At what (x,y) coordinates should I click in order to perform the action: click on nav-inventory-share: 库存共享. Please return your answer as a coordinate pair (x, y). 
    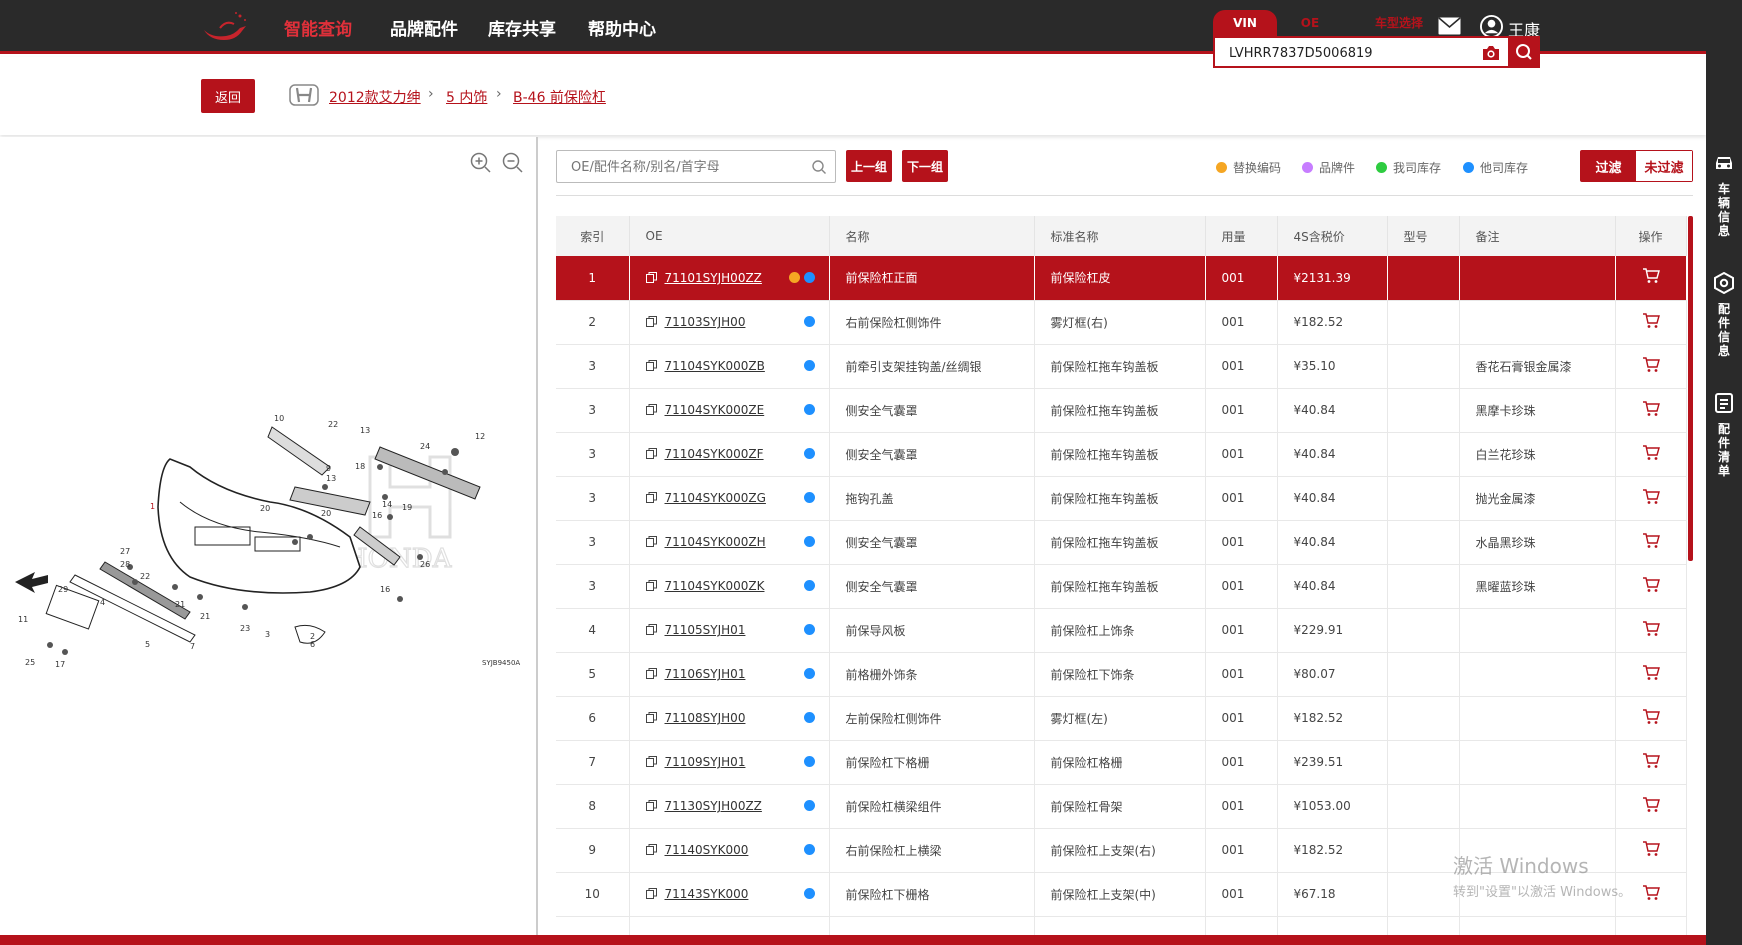
    Looking at the image, I should click on (522, 27).